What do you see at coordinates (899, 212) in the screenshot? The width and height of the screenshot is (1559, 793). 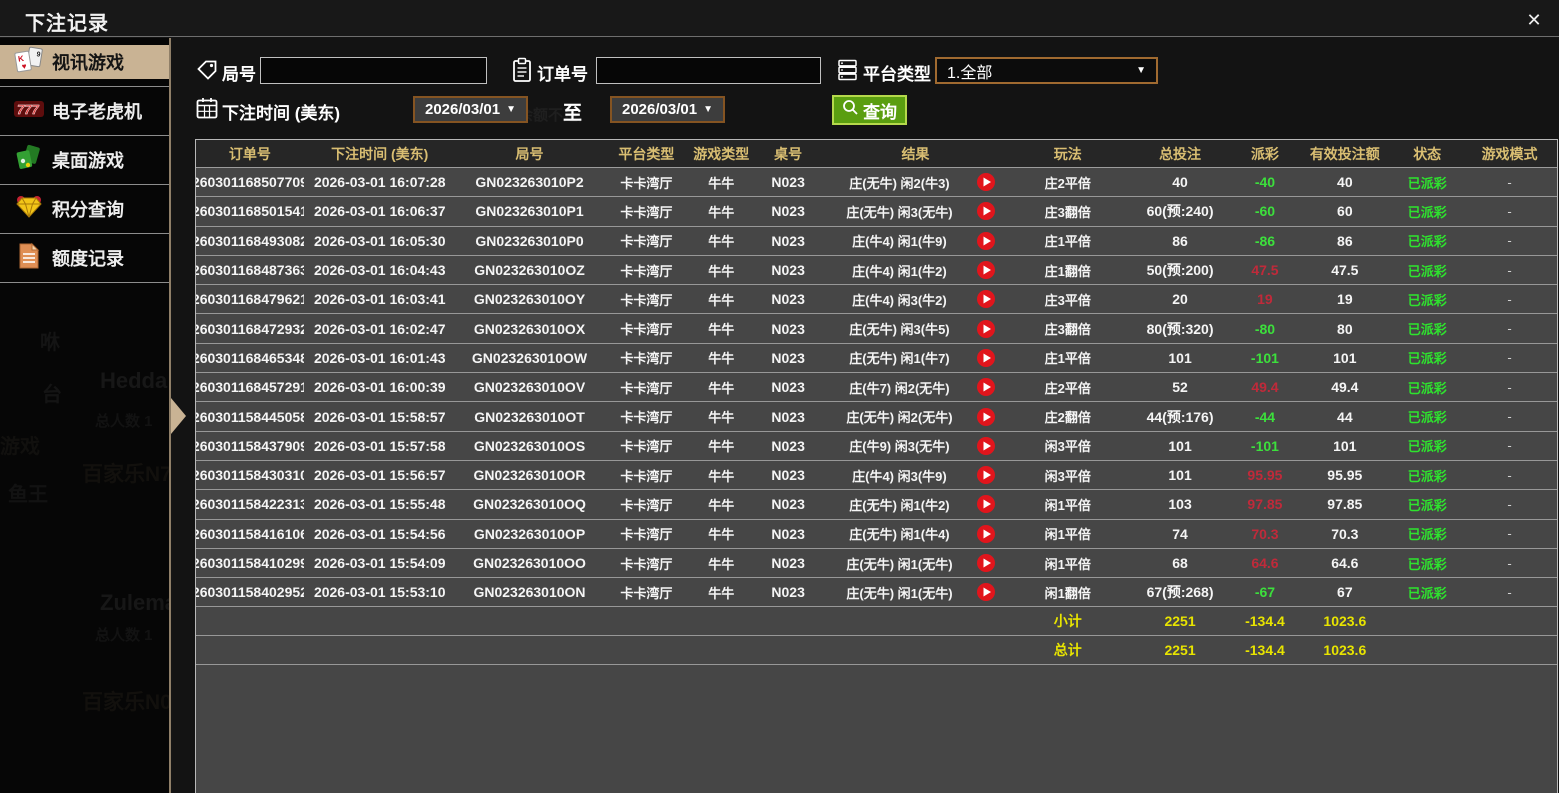 I see `result-text: 庄(无牛) 闲3(无牛)` at bounding box center [899, 212].